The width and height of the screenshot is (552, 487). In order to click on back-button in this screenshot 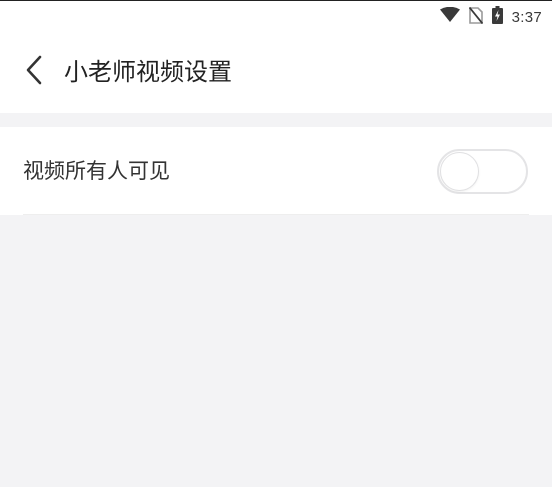, I will do `click(34, 72)`.